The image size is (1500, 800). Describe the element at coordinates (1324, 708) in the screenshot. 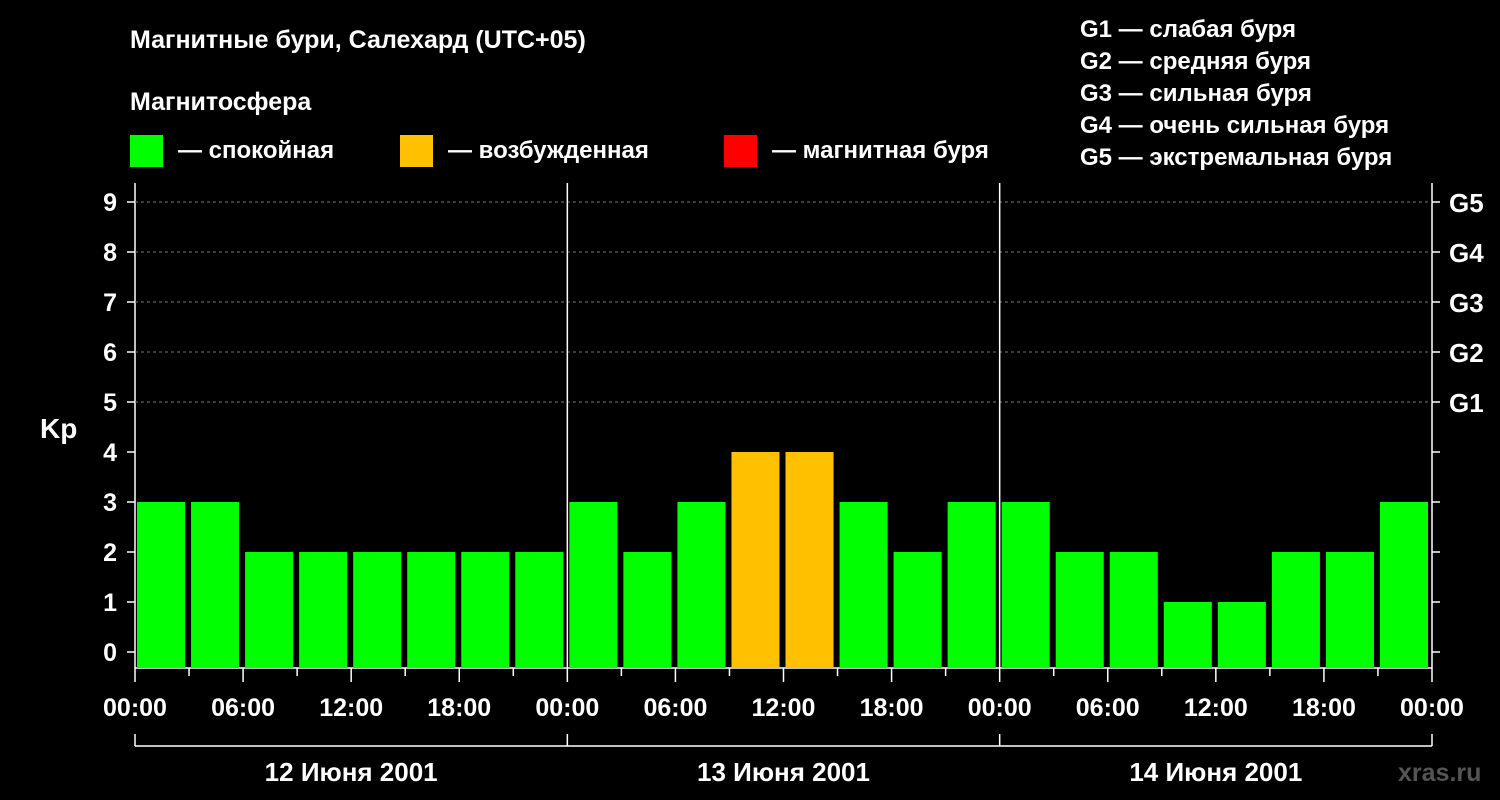

I see `x-tick-label-11: 18:00` at that location.